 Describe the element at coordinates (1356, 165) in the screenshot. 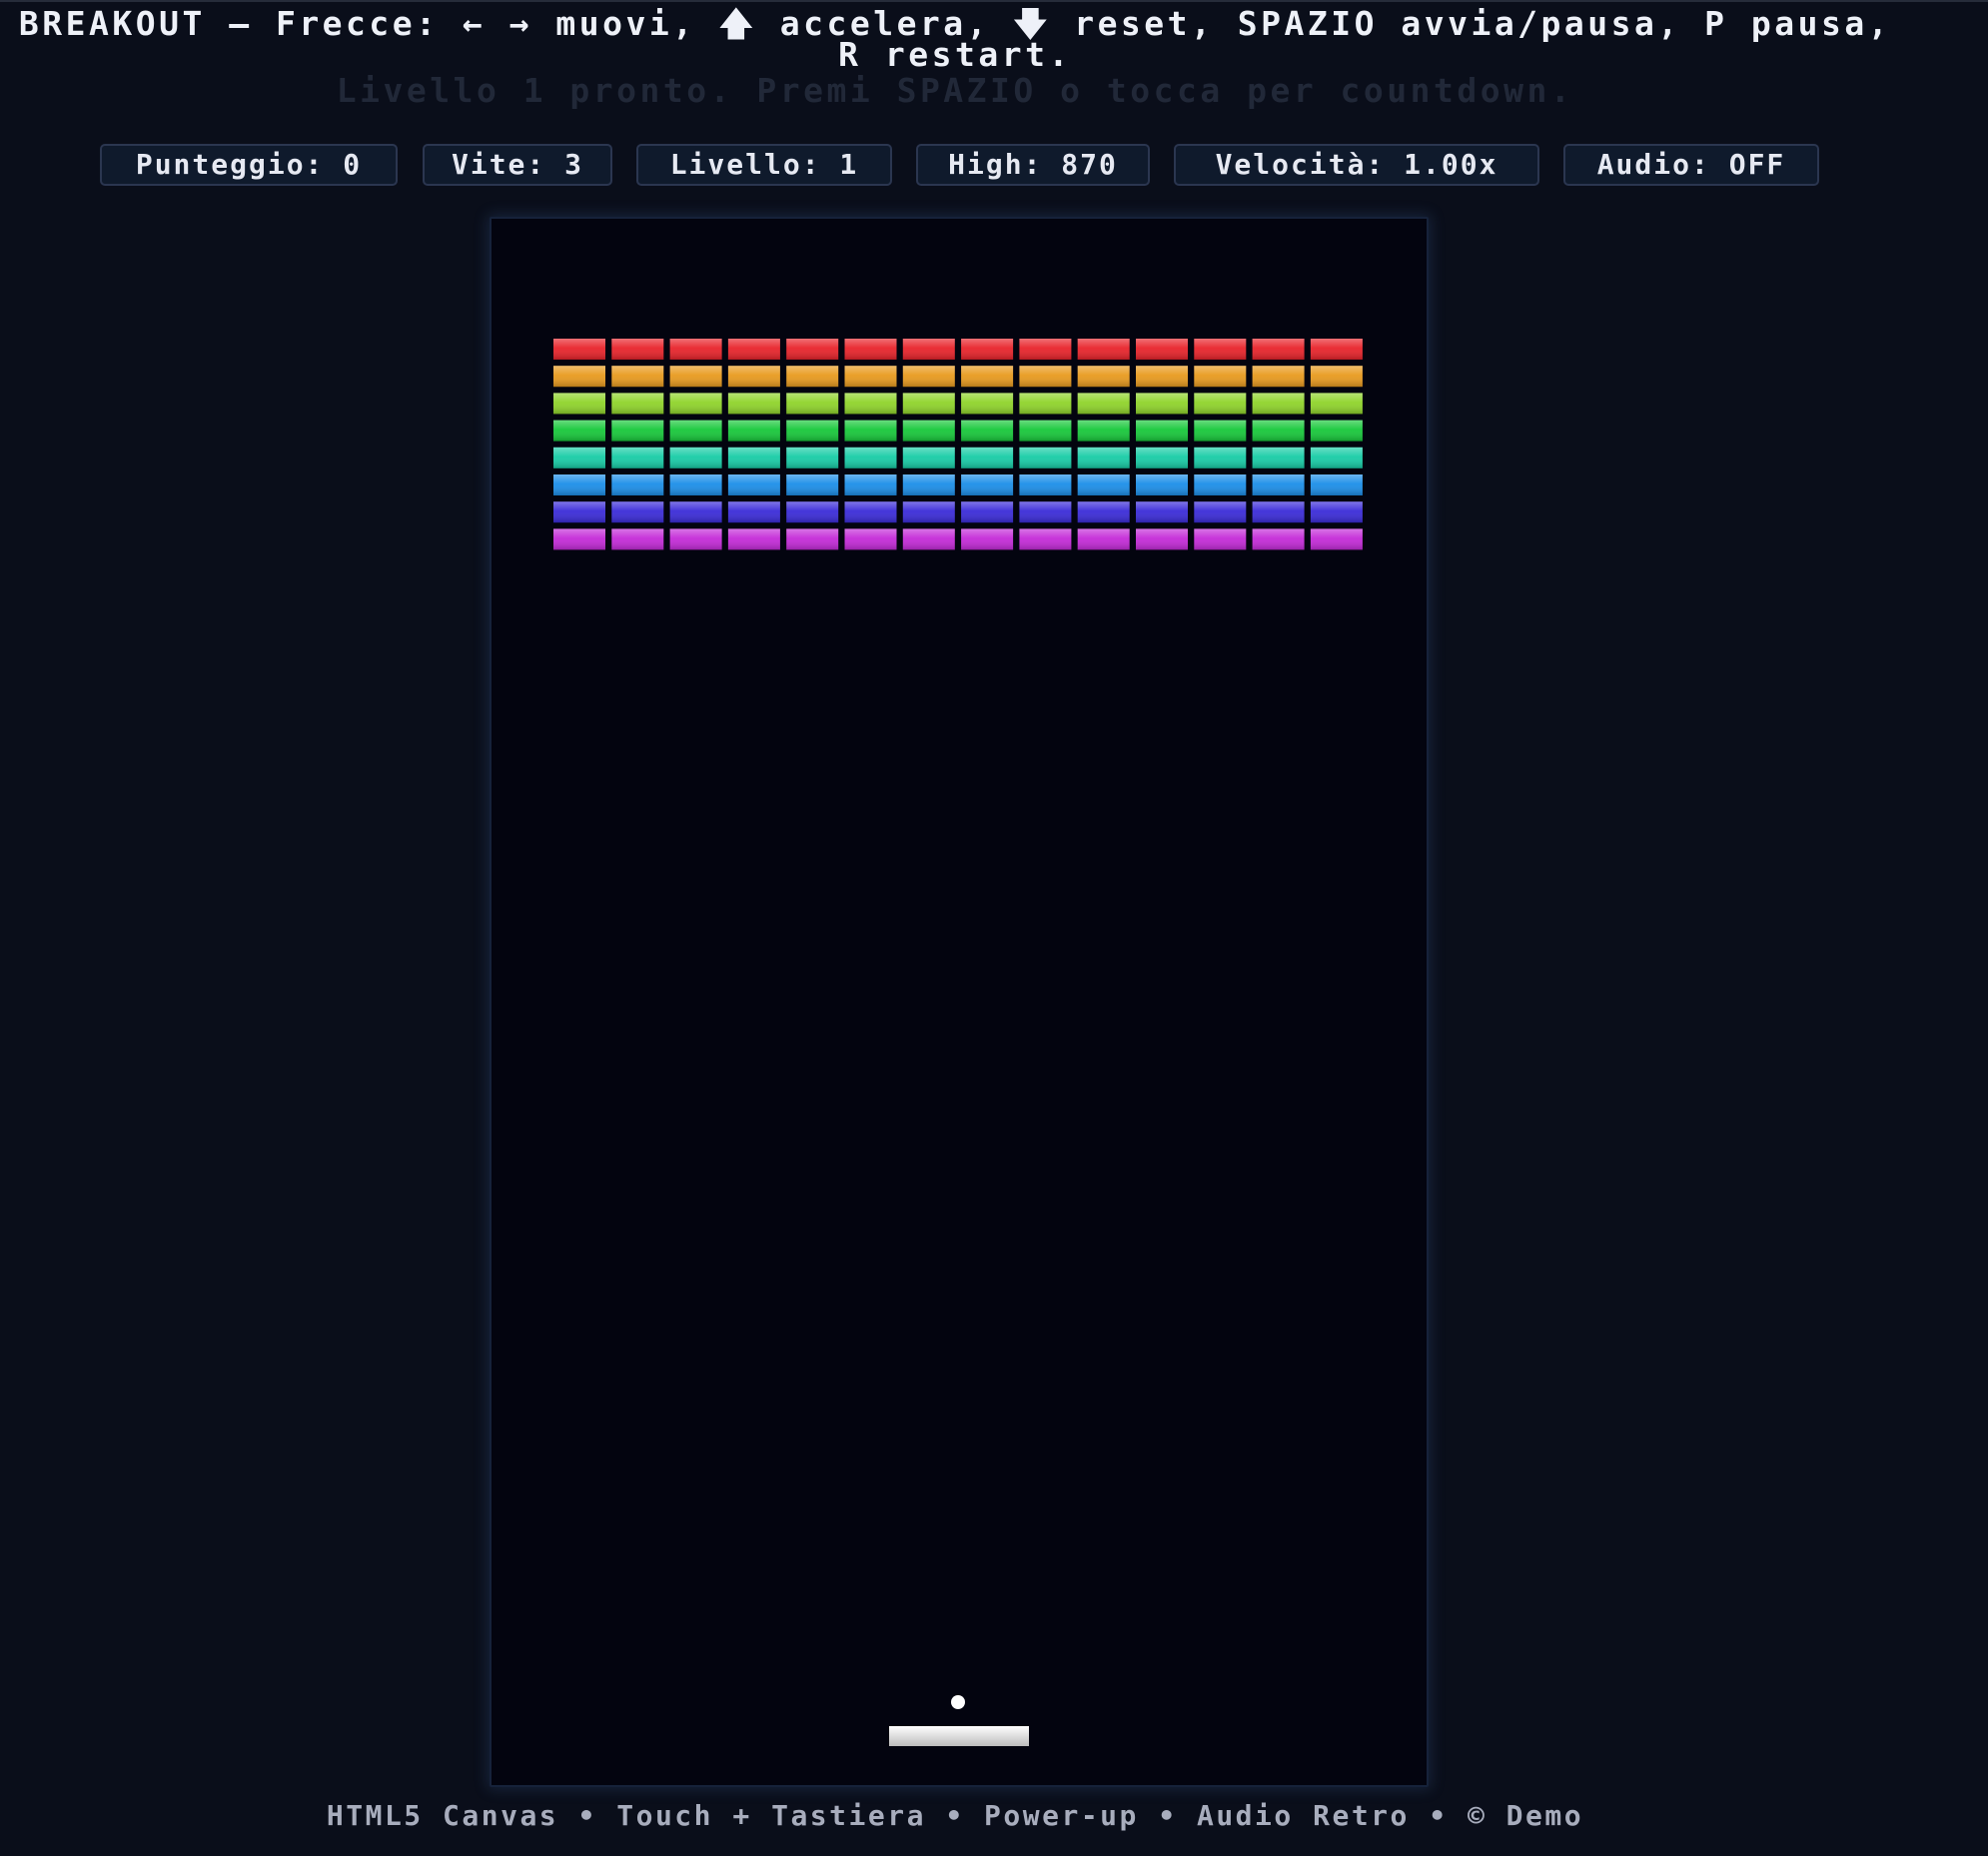

I see `hud-speed: Velocità: 1.00x` at that location.